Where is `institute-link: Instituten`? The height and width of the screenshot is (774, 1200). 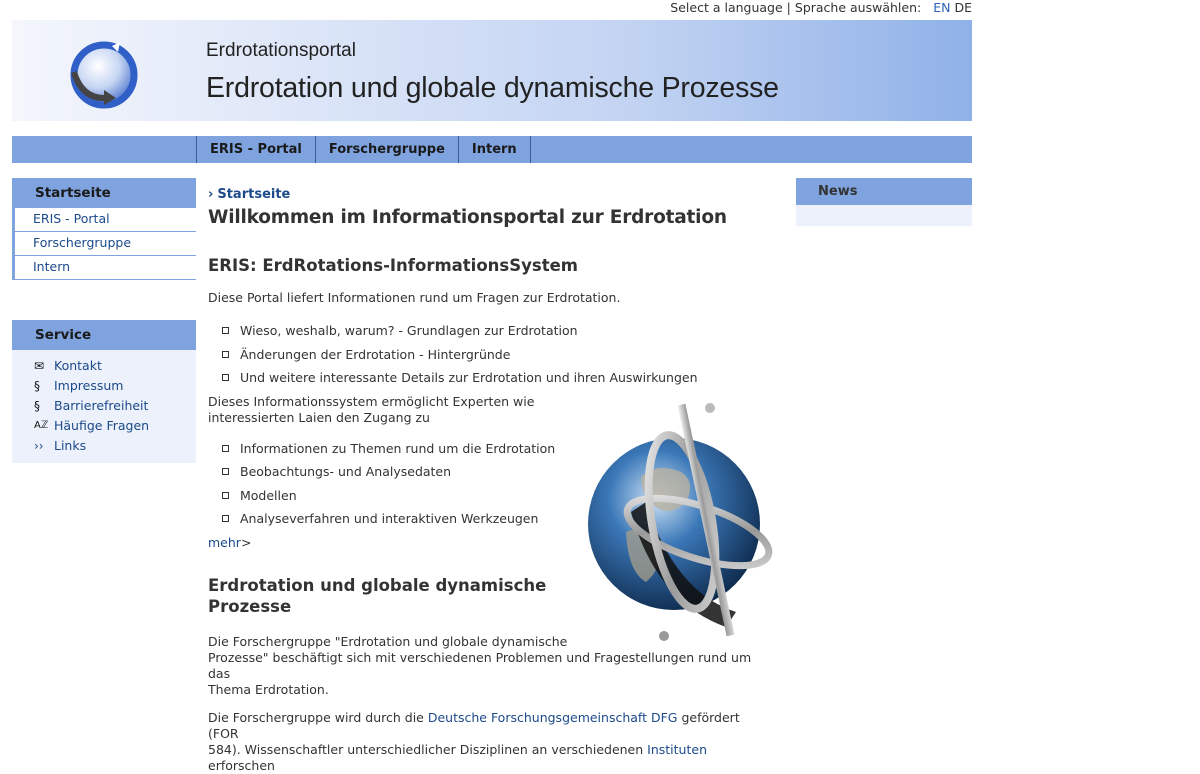 institute-link: Instituten is located at coordinates (677, 749).